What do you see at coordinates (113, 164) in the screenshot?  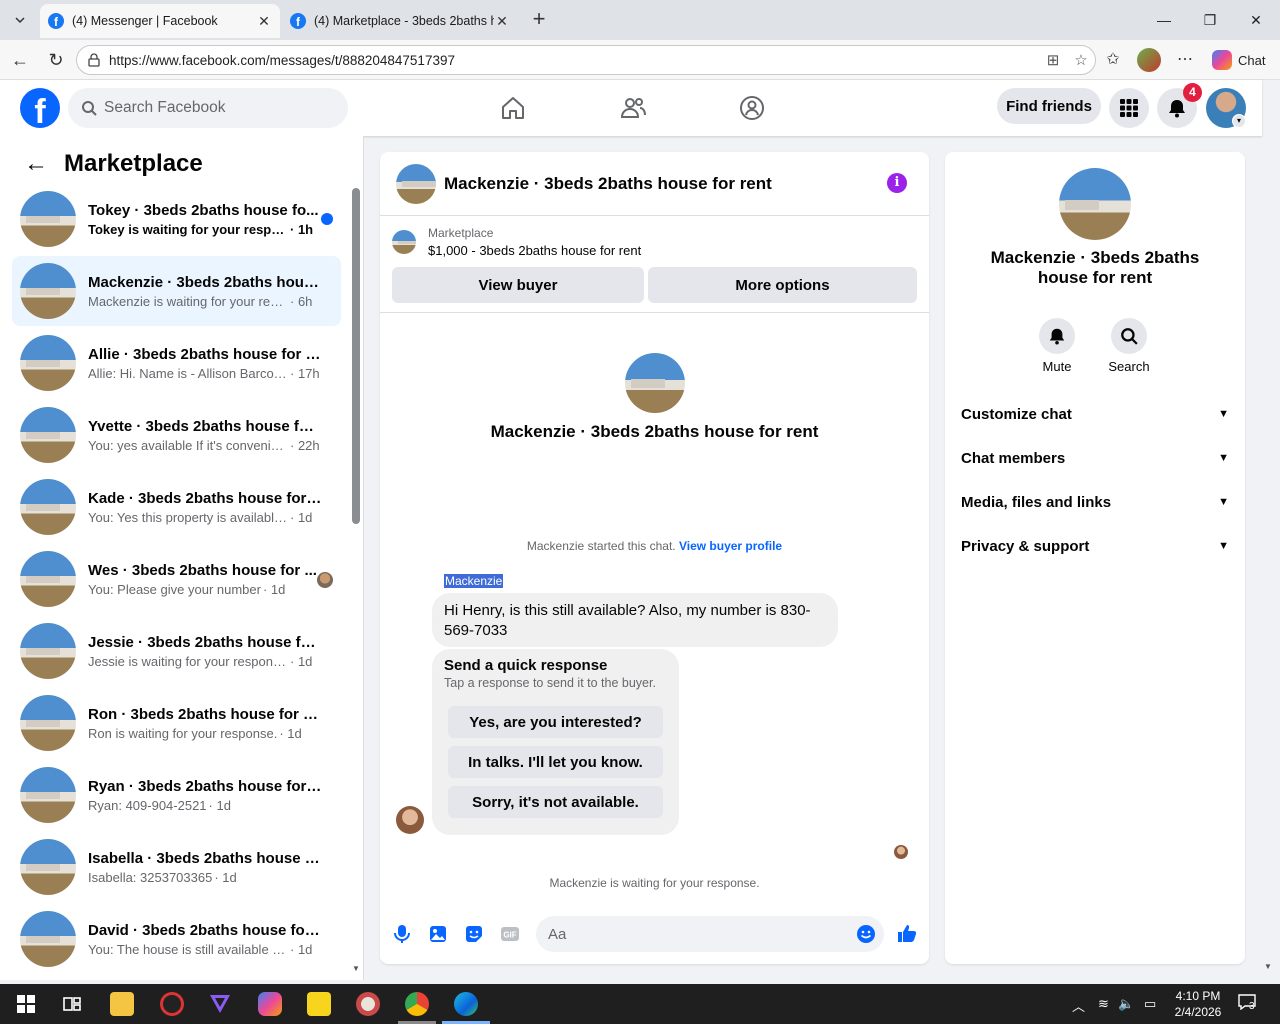 I see `marketplace-header: ← Marketplace` at bounding box center [113, 164].